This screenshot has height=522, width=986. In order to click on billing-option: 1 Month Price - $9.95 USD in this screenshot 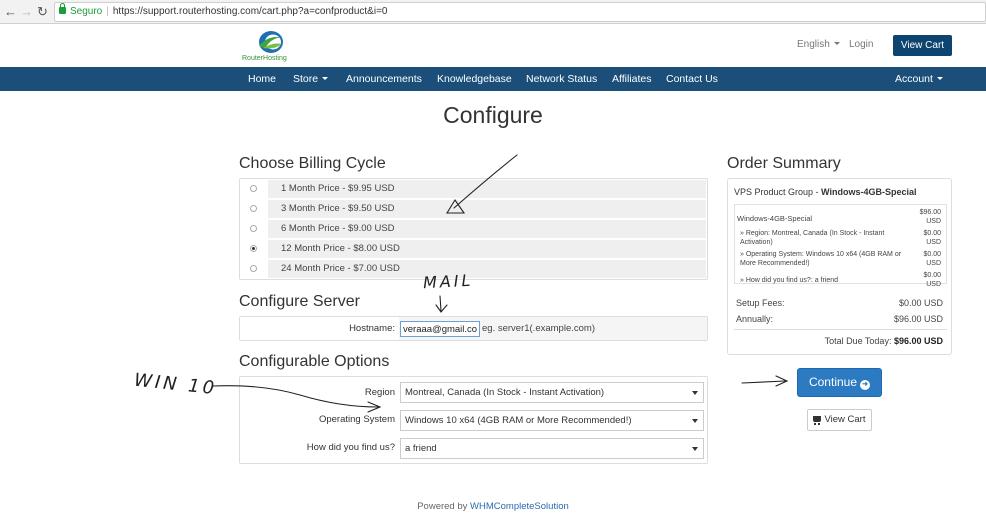, I will do `click(473, 189)`.